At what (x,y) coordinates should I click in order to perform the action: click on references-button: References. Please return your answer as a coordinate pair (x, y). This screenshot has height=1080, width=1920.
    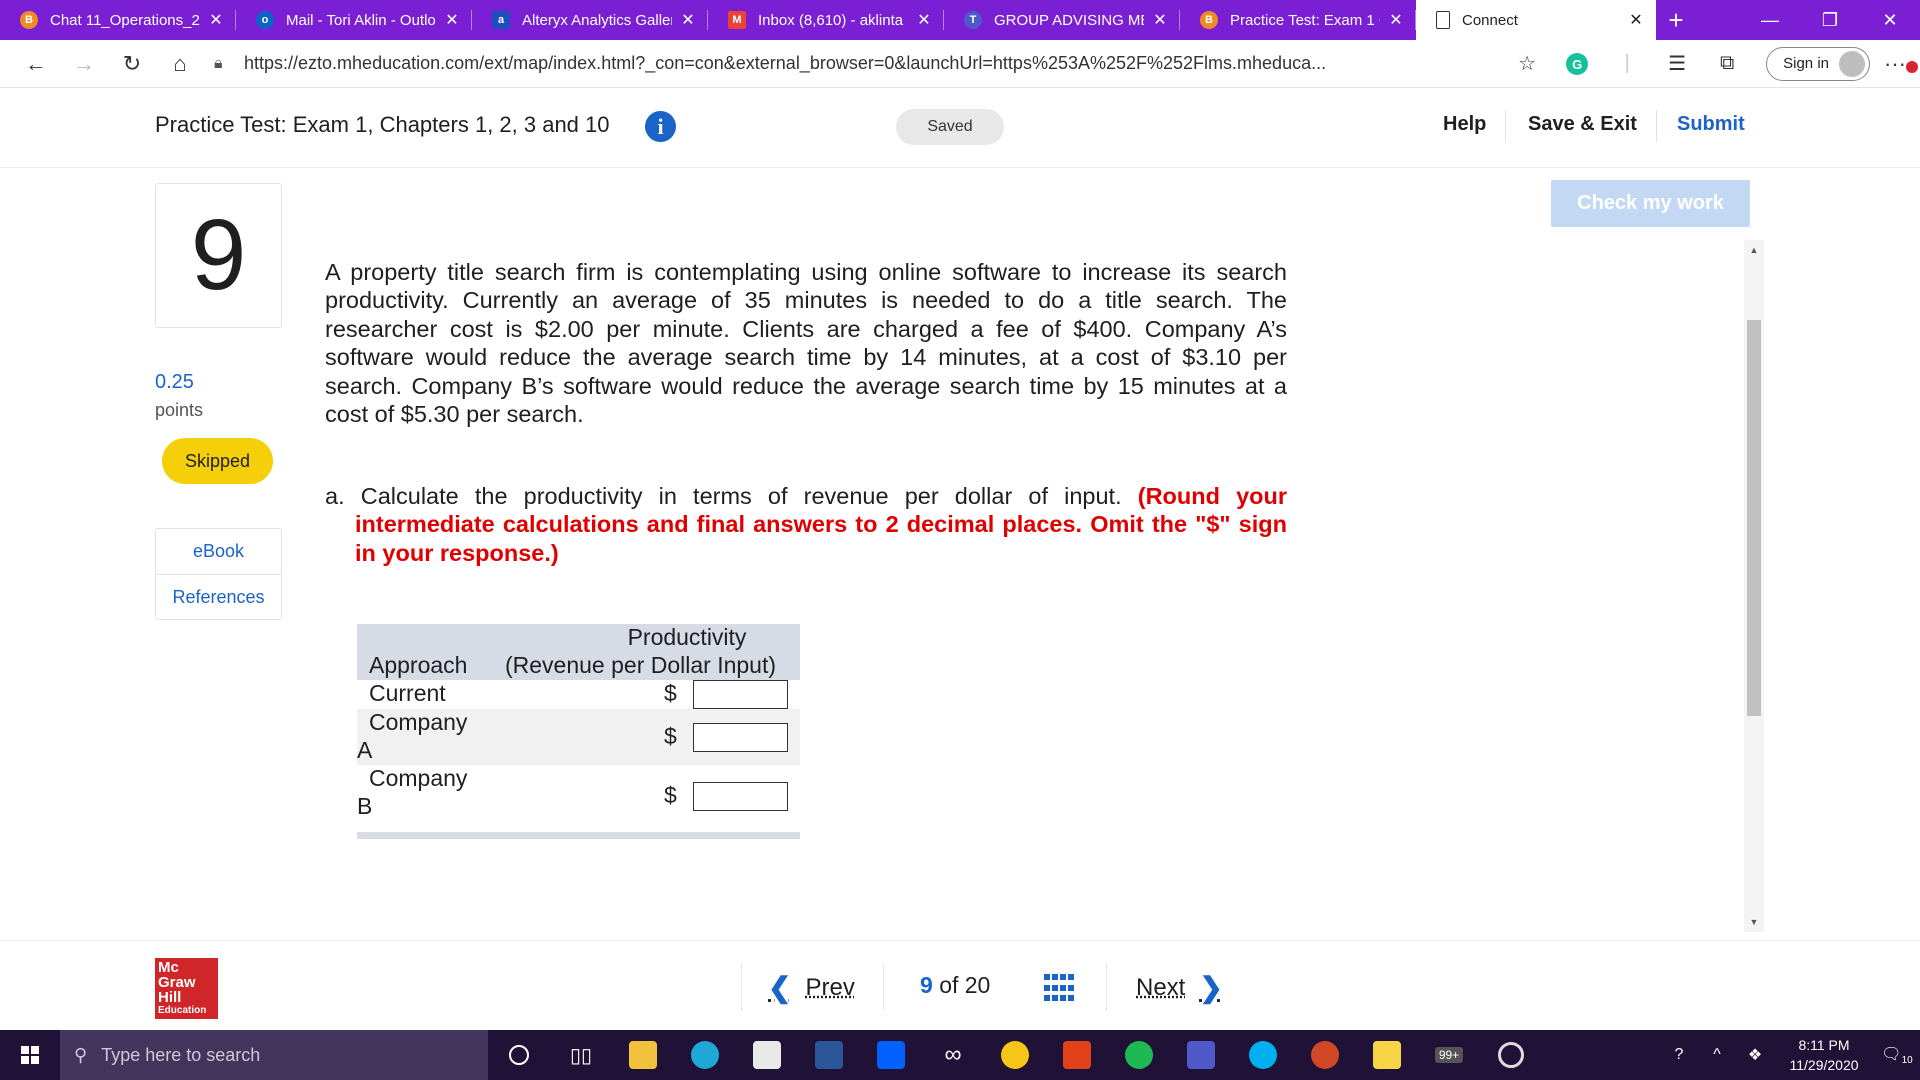
    Looking at the image, I should click on (218, 596).